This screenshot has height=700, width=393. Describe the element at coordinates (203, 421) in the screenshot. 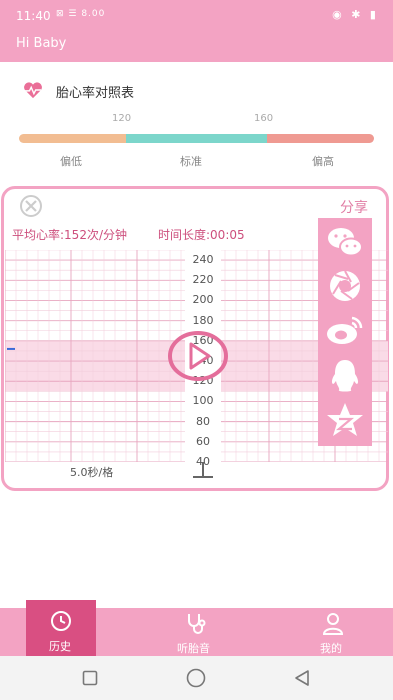

I see `y-axis-label: 80` at that location.